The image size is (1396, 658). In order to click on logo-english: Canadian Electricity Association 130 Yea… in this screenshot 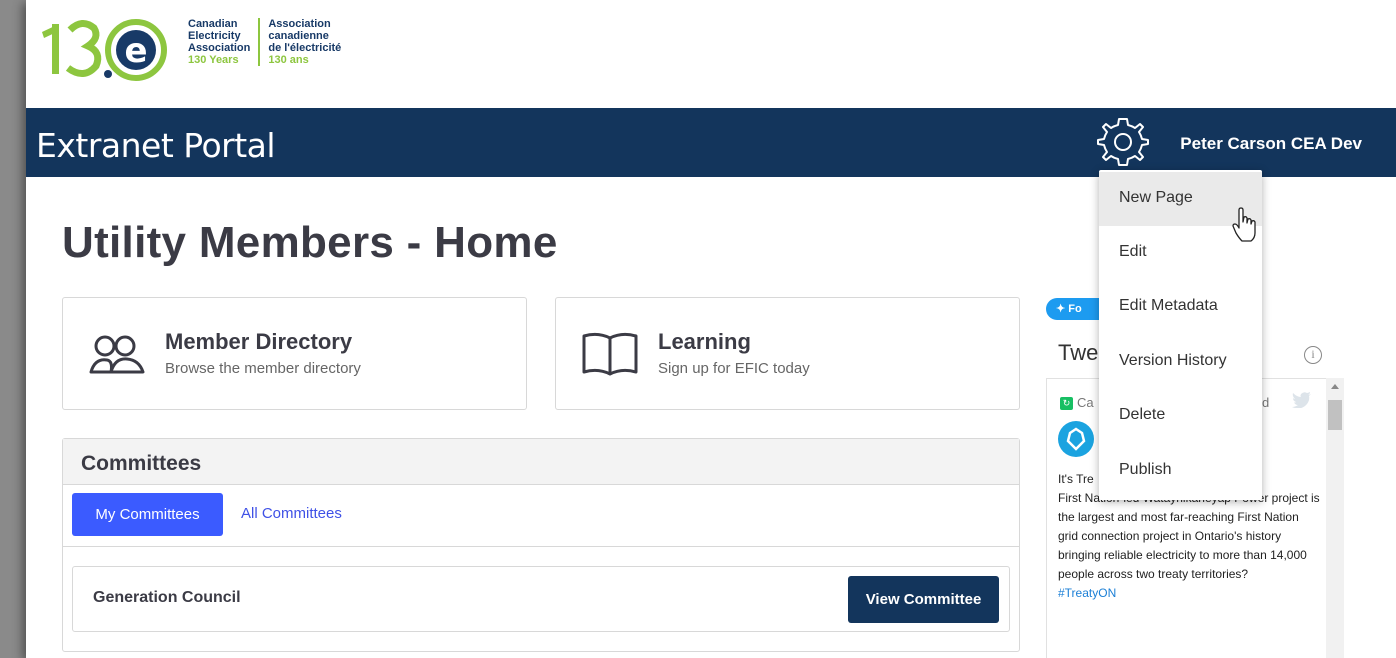, I will do `click(219, 42)`.